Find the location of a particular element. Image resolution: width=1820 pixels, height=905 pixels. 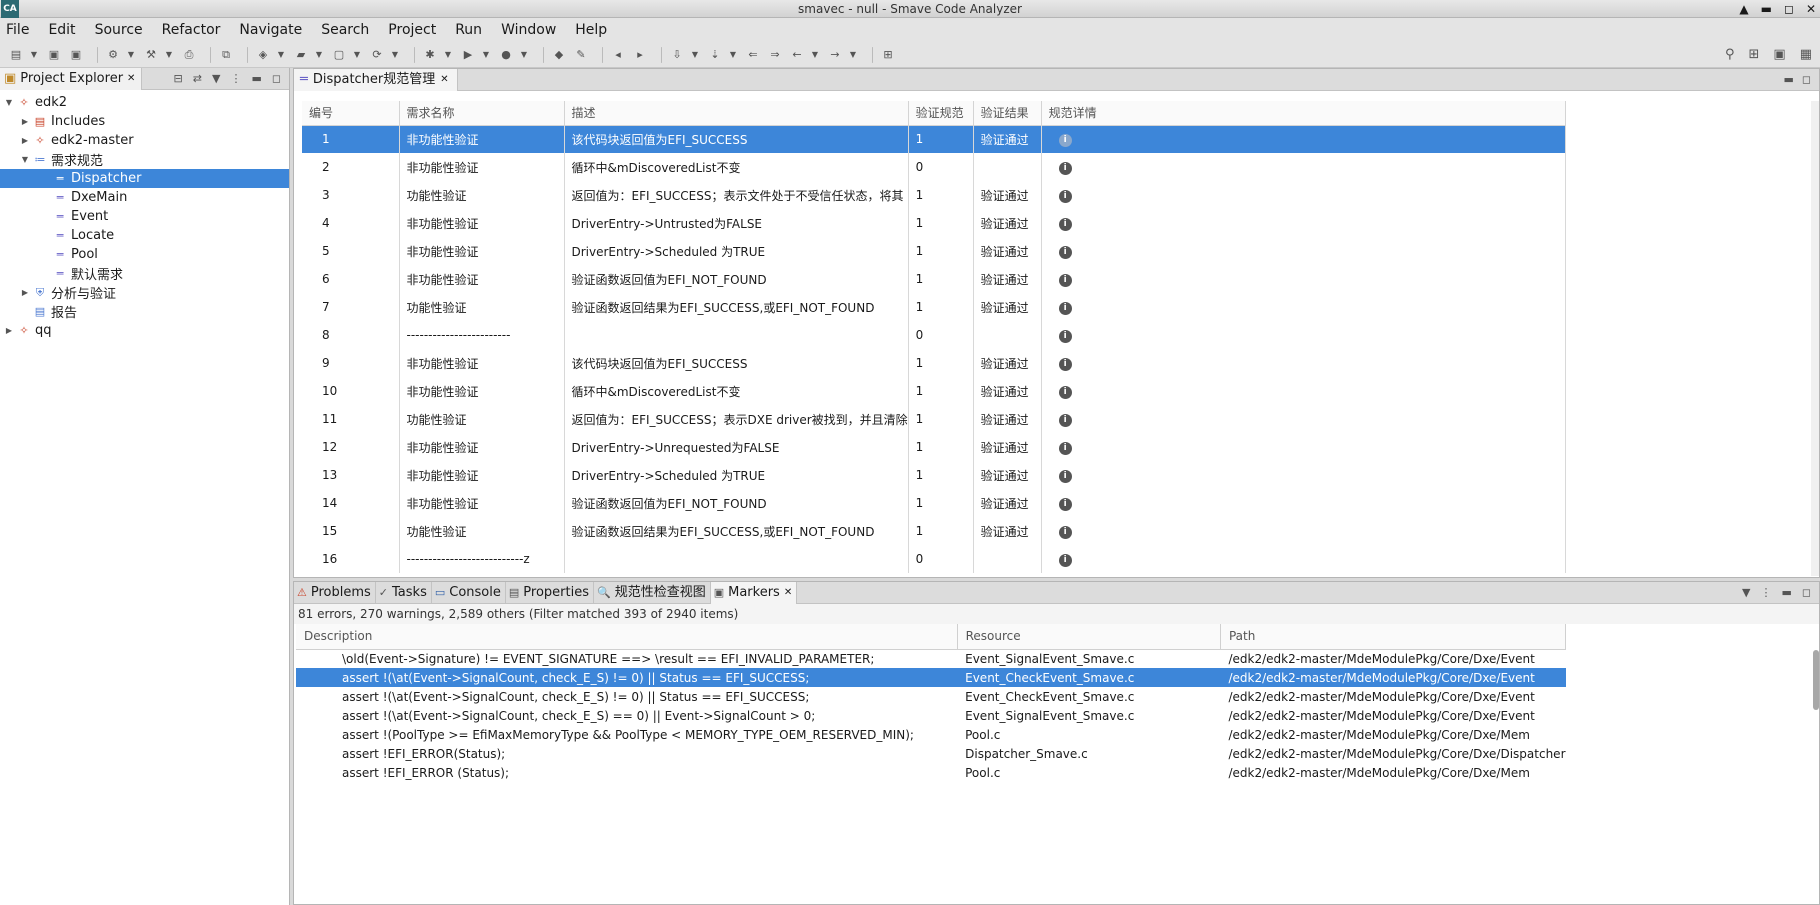

column-header: 需求名称 is located at coordinates (482, 113).